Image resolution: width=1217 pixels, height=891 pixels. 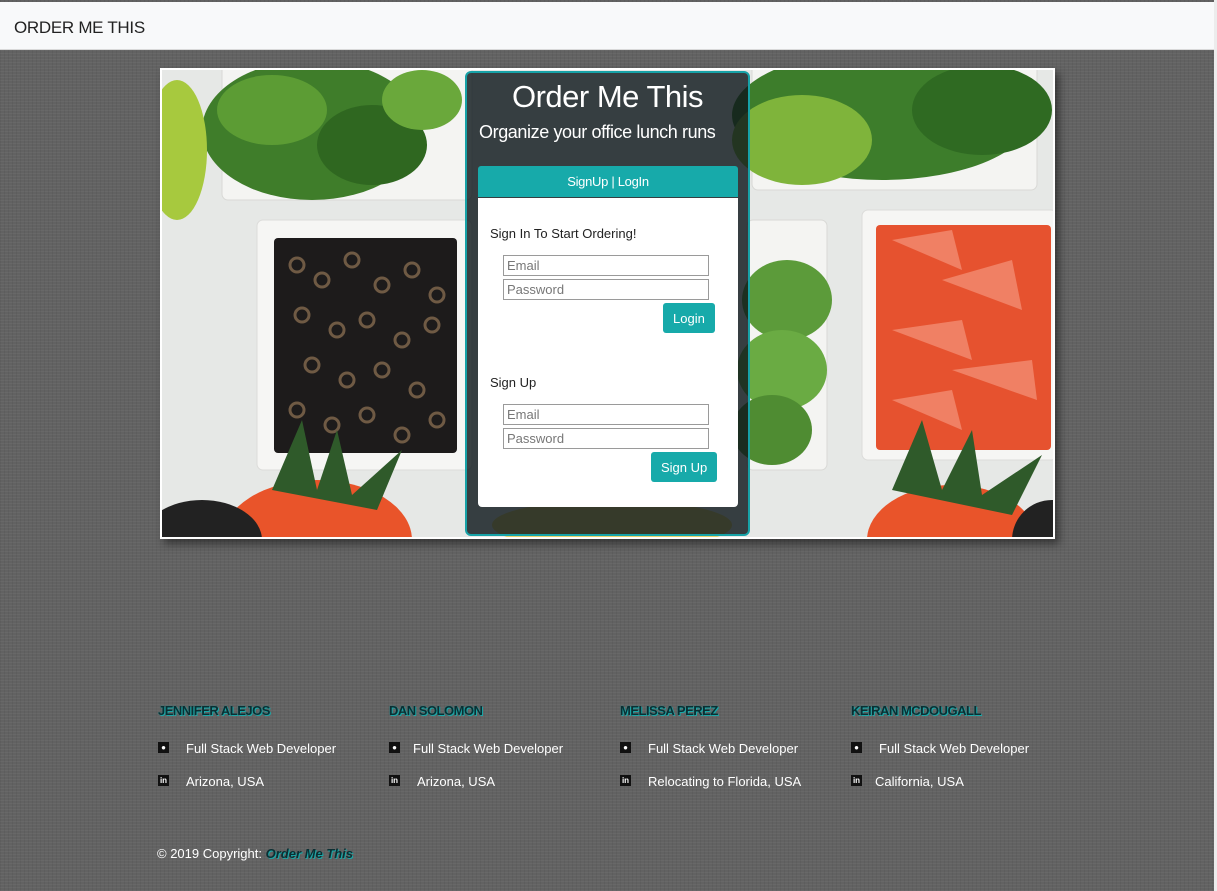 What do you see at coordinates (606, 414) in the screenshot?
I see `signup-email-input` at bounding box center [606, 414].